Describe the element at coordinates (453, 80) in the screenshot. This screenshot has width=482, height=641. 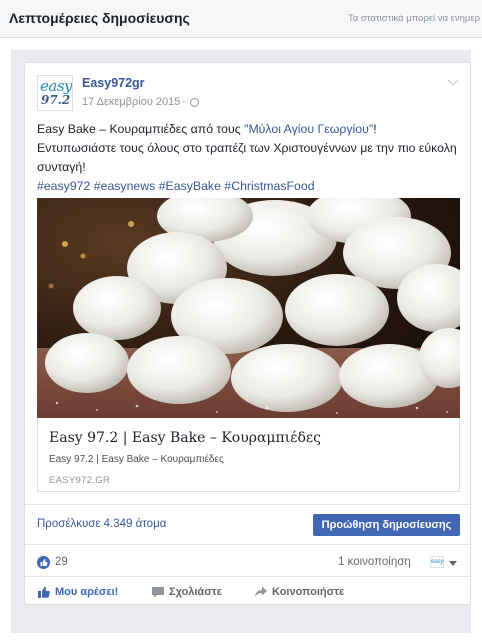
I see `chevron-down-icon` at that location.